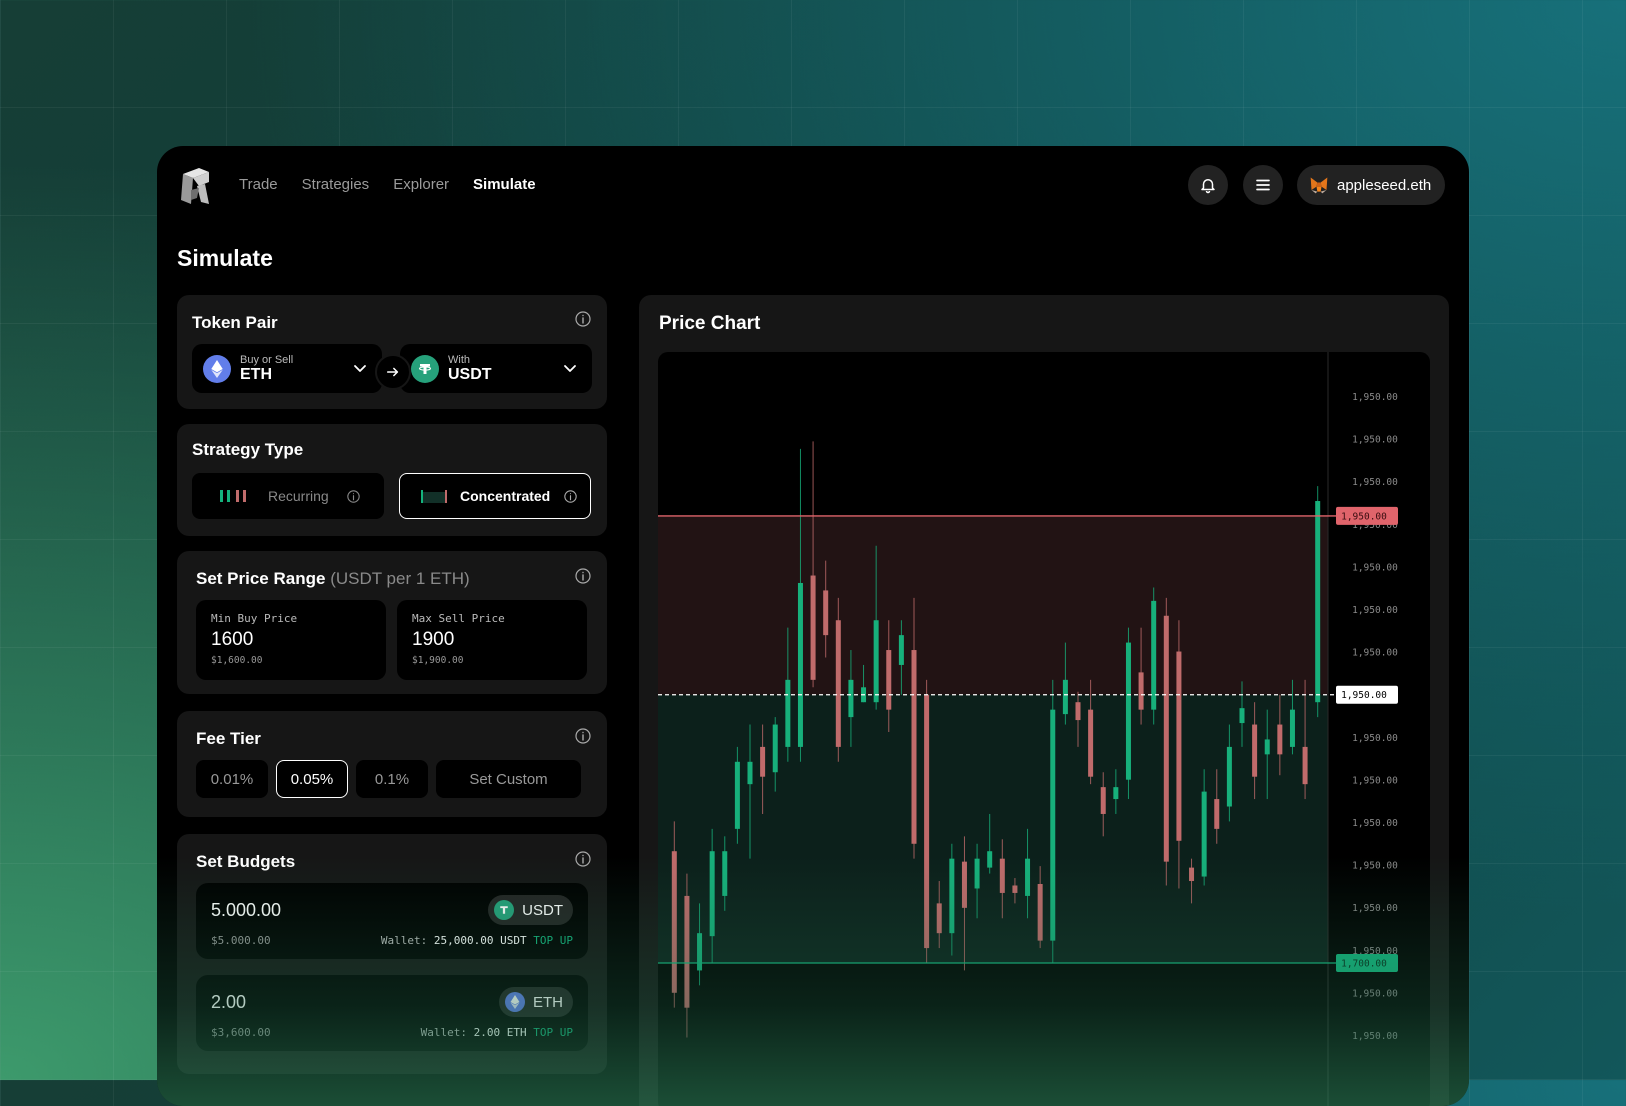 This screenshot has height=1106, width=1626. I want to click on usdt-icon, so click(504, 910).